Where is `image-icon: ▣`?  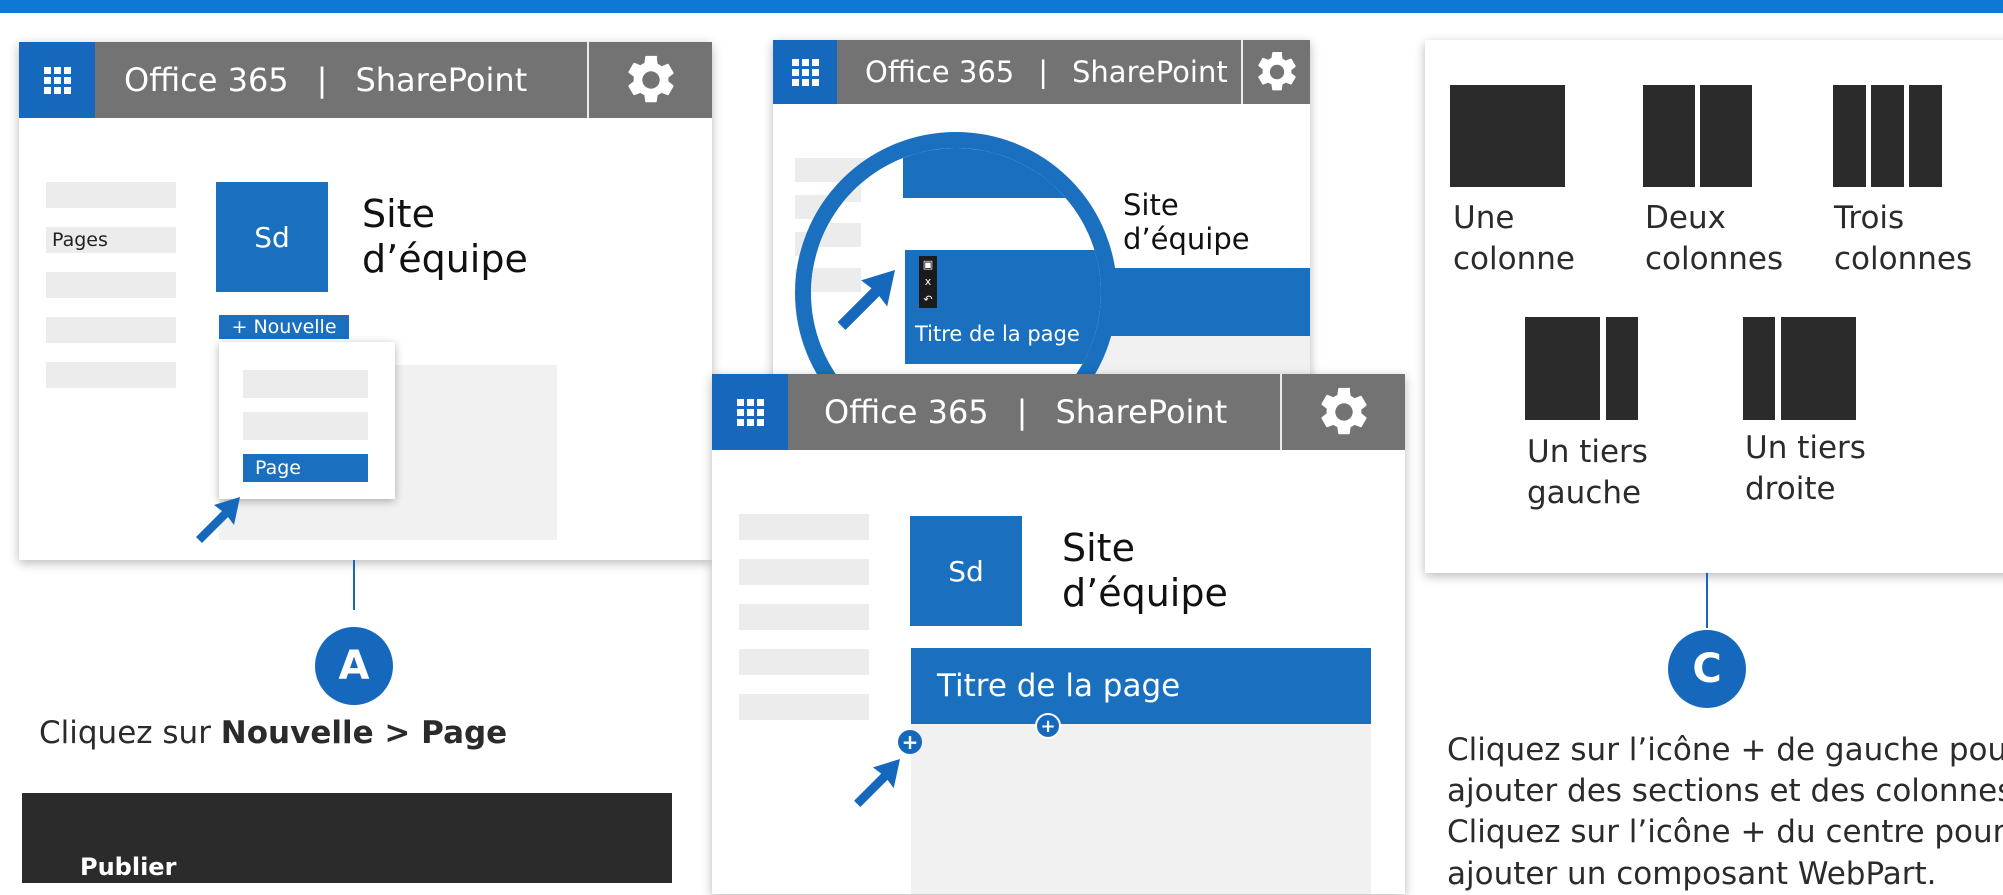 image-icon: ▣ is located at coordinates (928, 264).